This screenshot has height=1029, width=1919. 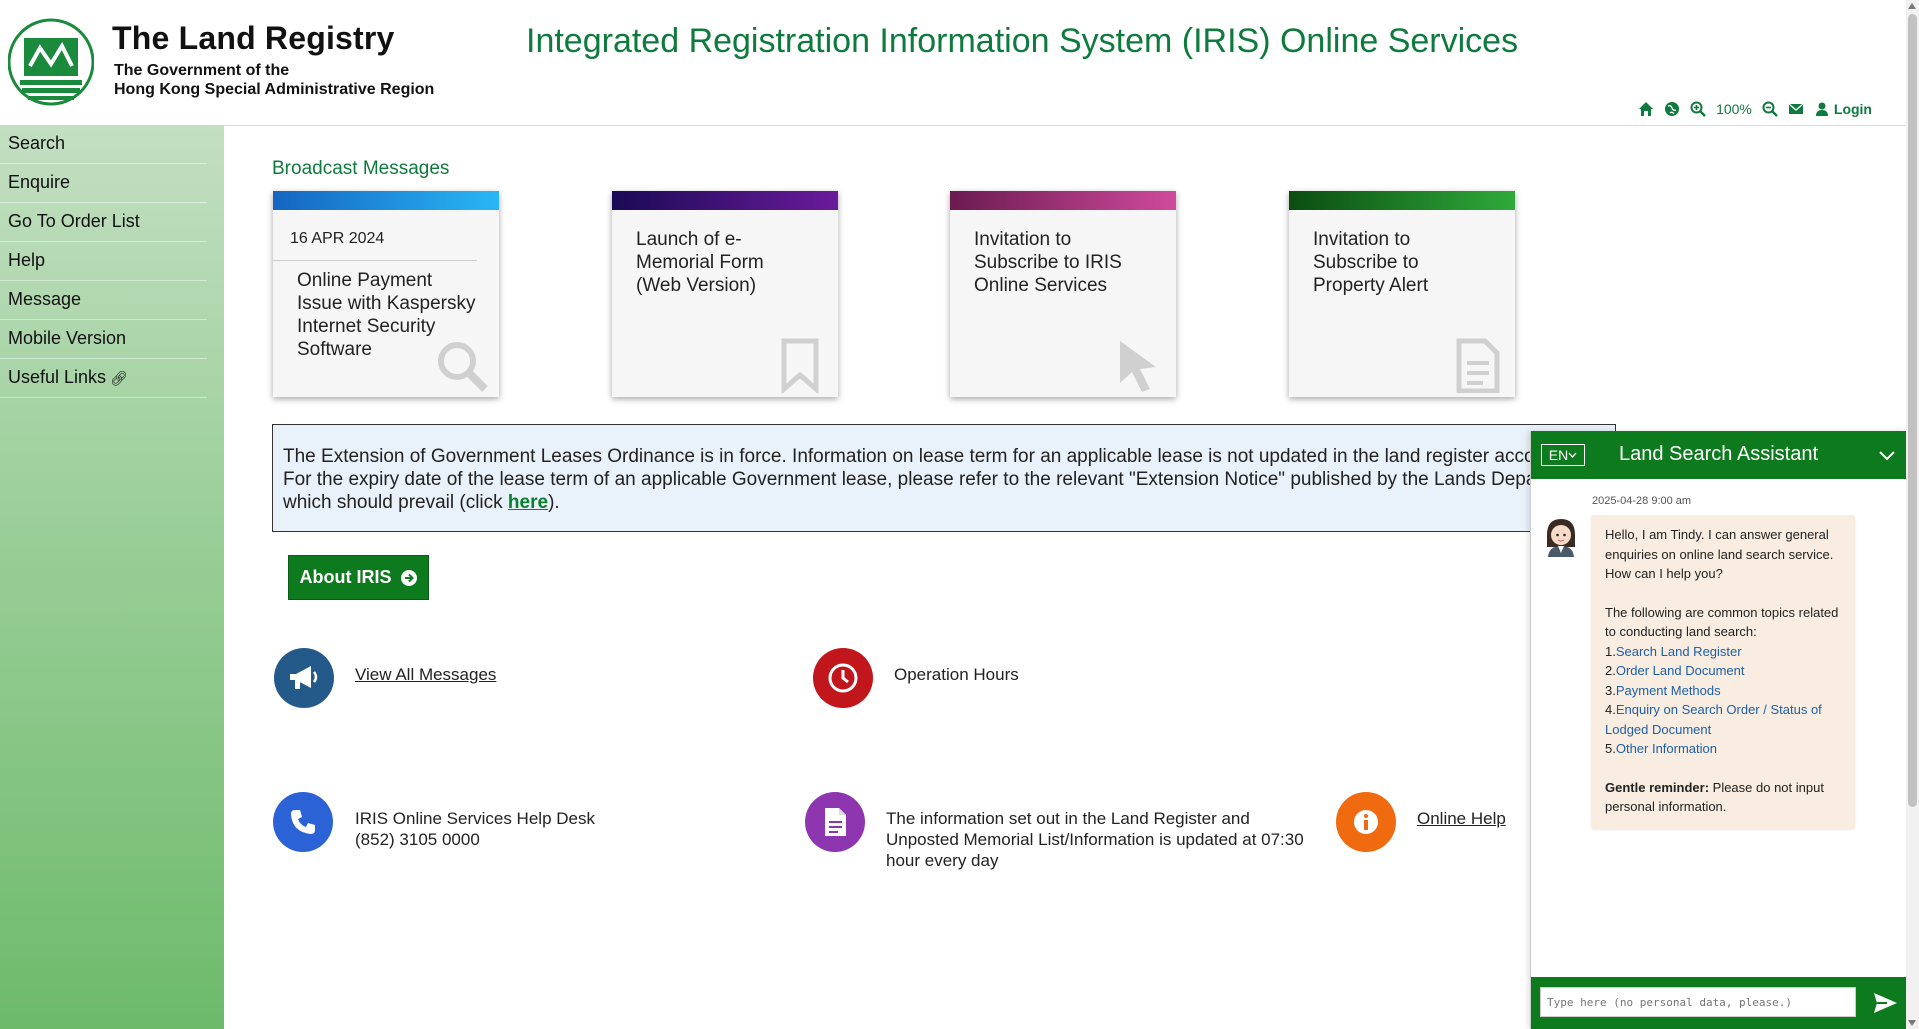 What do you see at coordinates (1912, 1023) in the screenshot?
I see `scroll-down-icon` at bounding box center [1912, 1023].